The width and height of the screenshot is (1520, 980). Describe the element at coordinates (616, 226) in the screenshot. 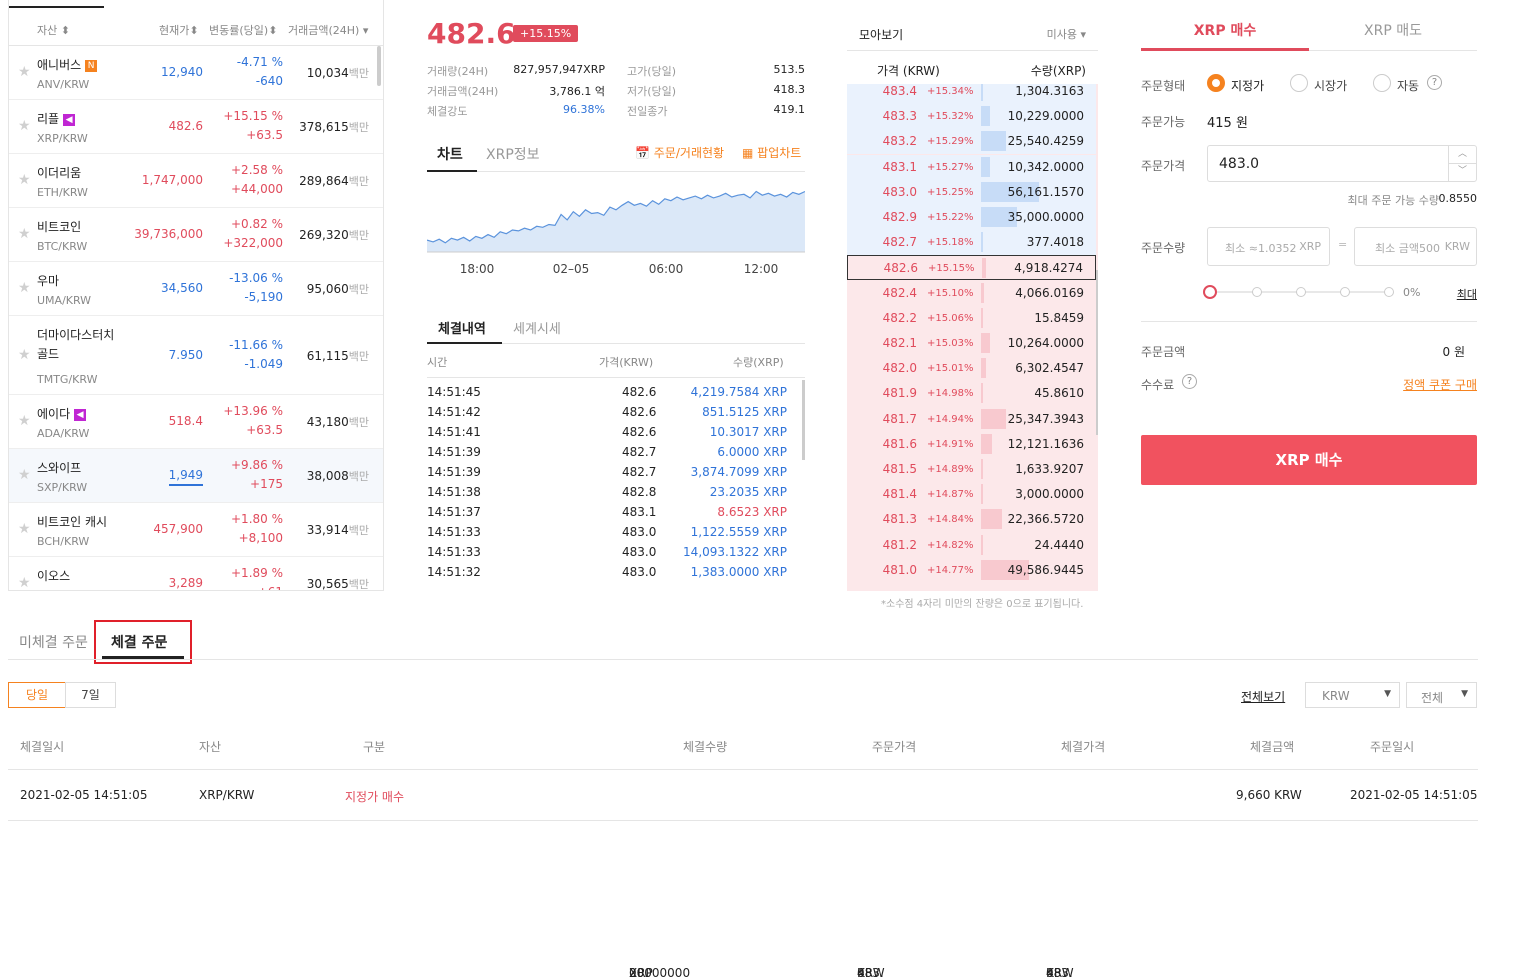

I see `price-chart: 18:00 02–05 06:00 12:00` at that location.